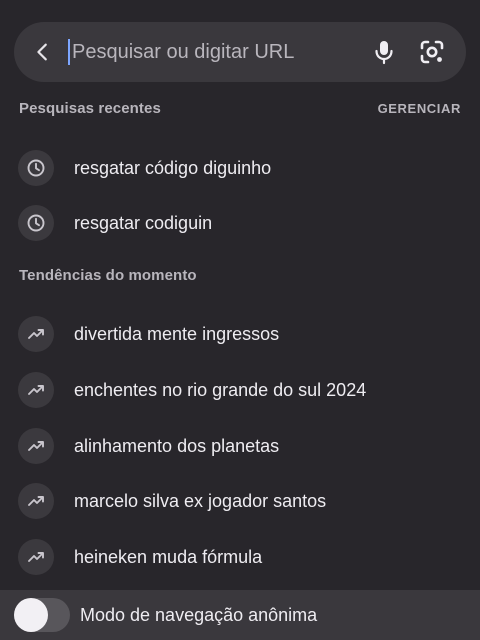 The height and width of the screenshot is (640, 480). What do you see at coordinates (240, 275) in the screenshot?
I see `trending-header: Tendências do momento` at bounding box center [240, 275].